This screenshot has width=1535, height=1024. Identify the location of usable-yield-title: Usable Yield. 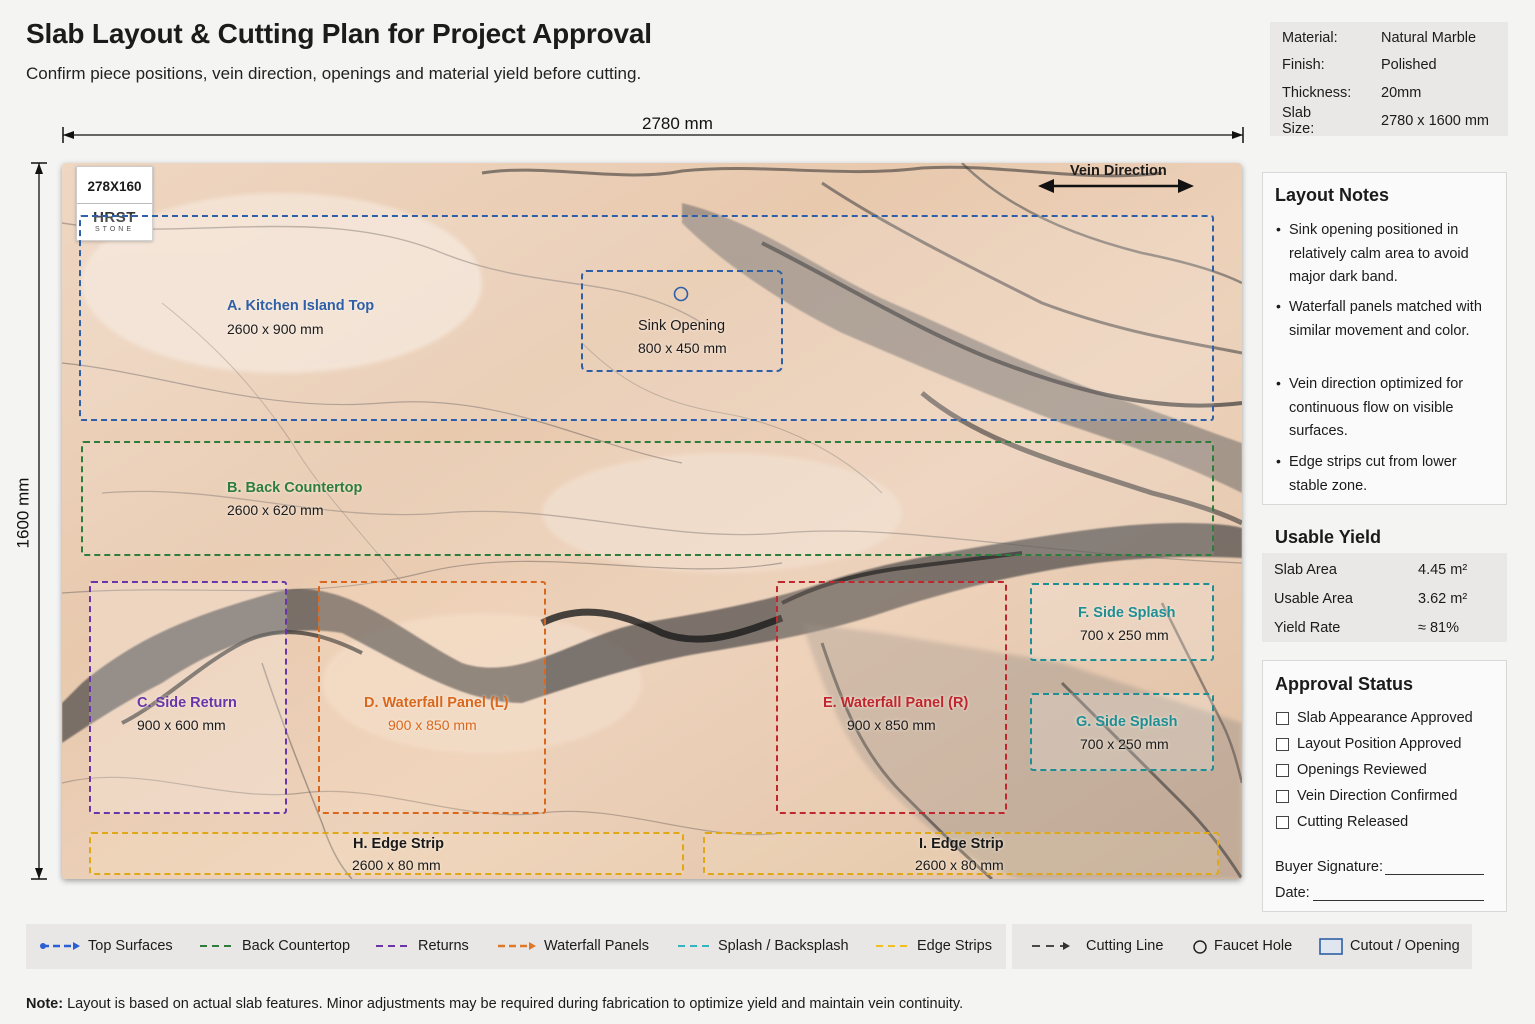
(1328, 537).